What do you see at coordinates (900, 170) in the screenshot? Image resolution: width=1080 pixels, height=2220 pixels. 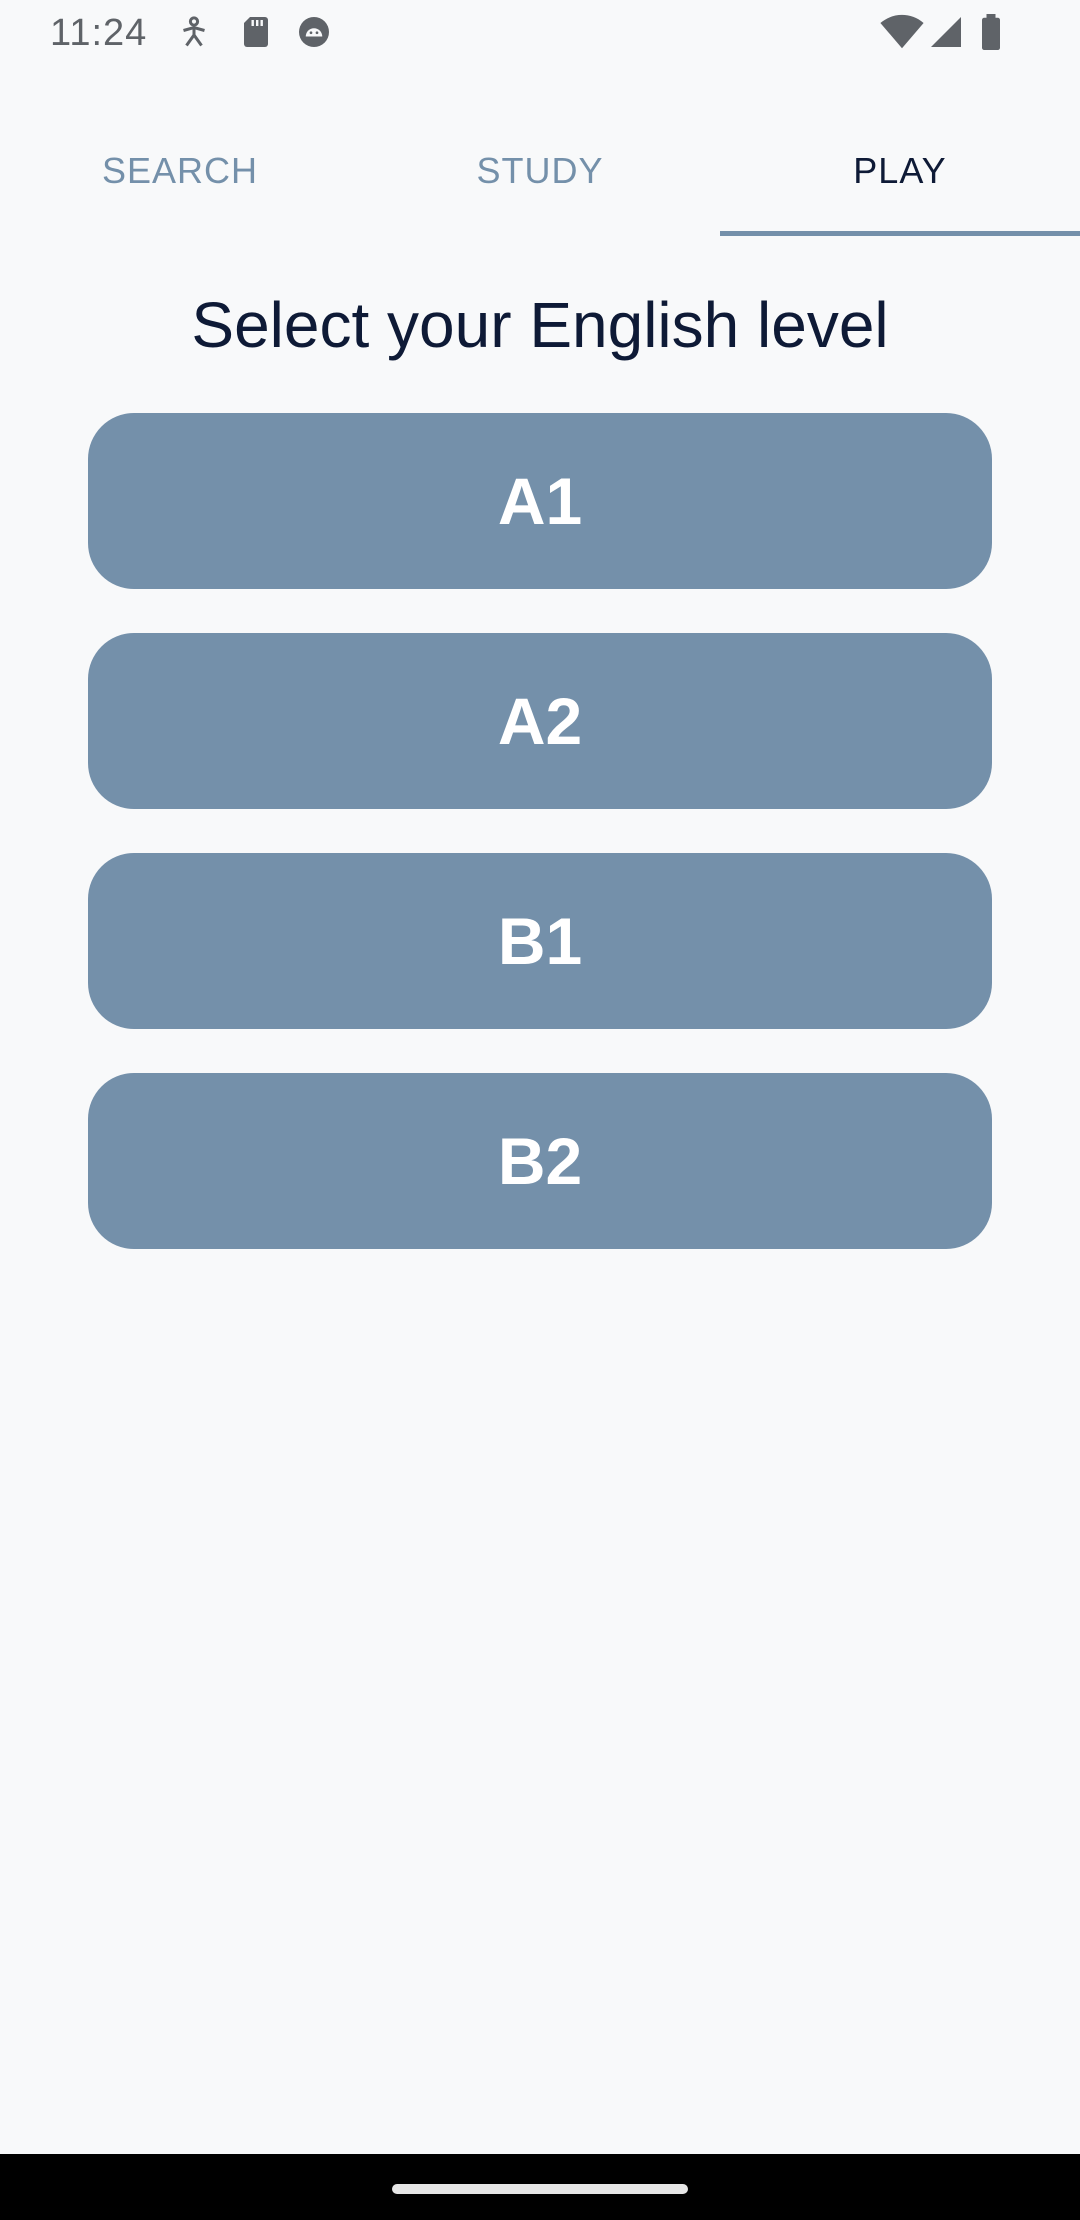 I see `tab-play-label: PLAY` at bounding box center [900, 170].